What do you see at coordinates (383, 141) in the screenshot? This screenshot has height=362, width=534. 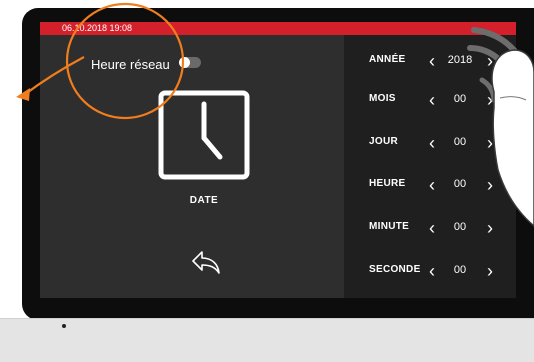 I see `setting-label: JOUR` at bounding box center [383, 141].